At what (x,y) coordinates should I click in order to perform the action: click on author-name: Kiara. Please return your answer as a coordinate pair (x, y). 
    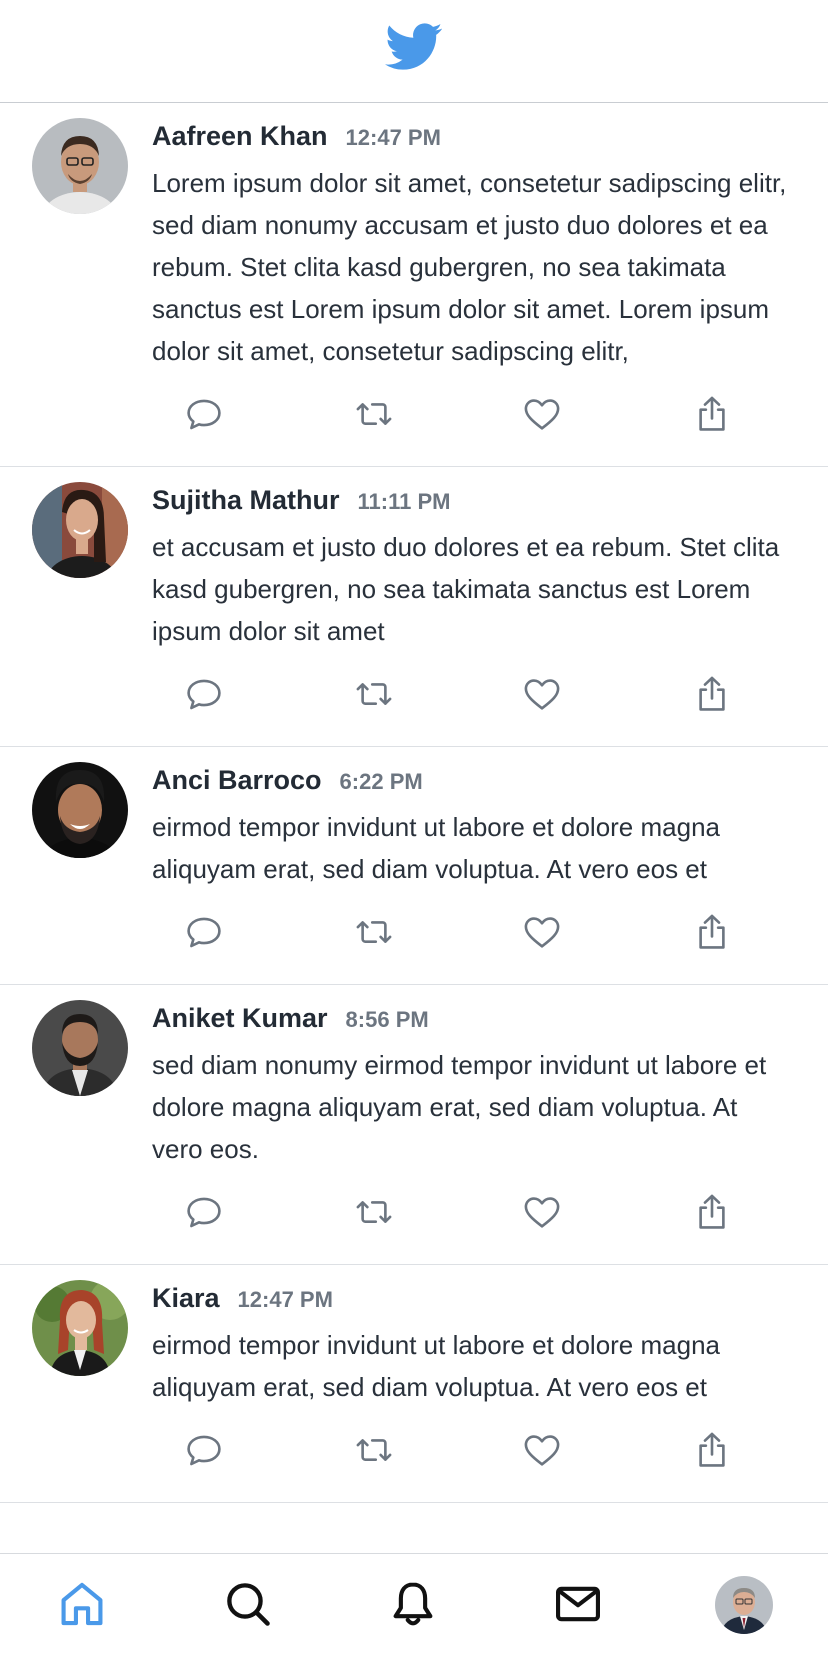
    Looking at the image, I should click on (186, 1298).